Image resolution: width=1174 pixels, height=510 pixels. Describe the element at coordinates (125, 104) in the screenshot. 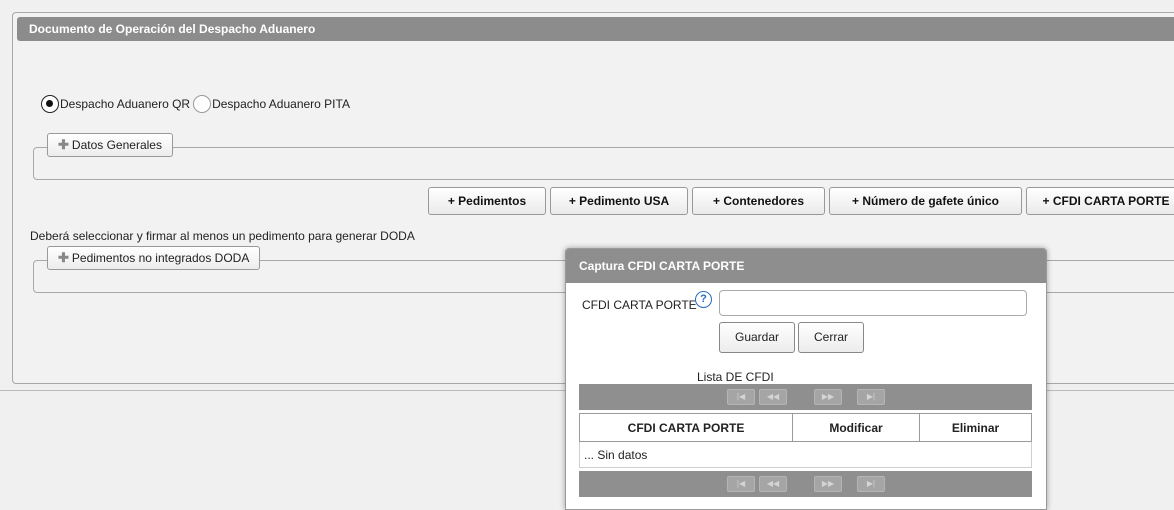

I see `radio-despacho-qr-label: Despacho Aduanero QR` at that location.